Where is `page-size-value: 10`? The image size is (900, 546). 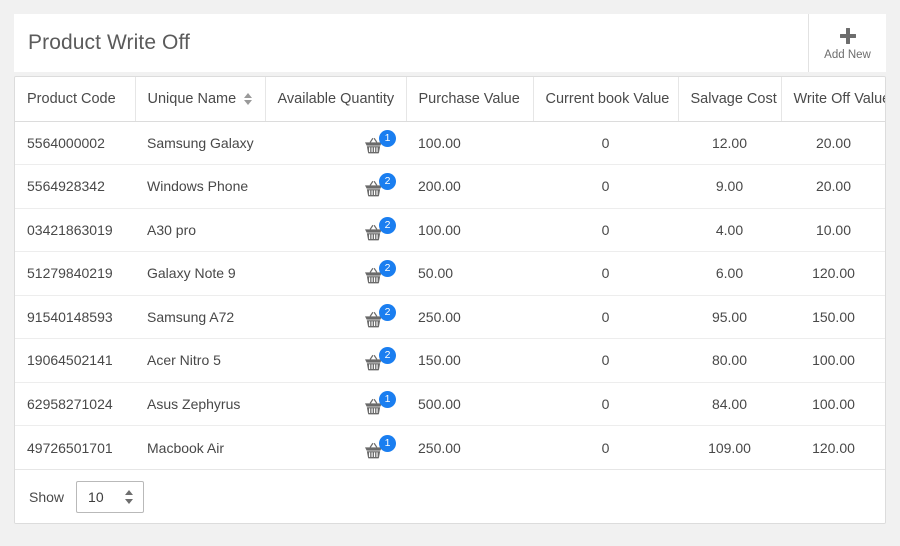
page-size-value: 10 is located at coordinates (96, 496).